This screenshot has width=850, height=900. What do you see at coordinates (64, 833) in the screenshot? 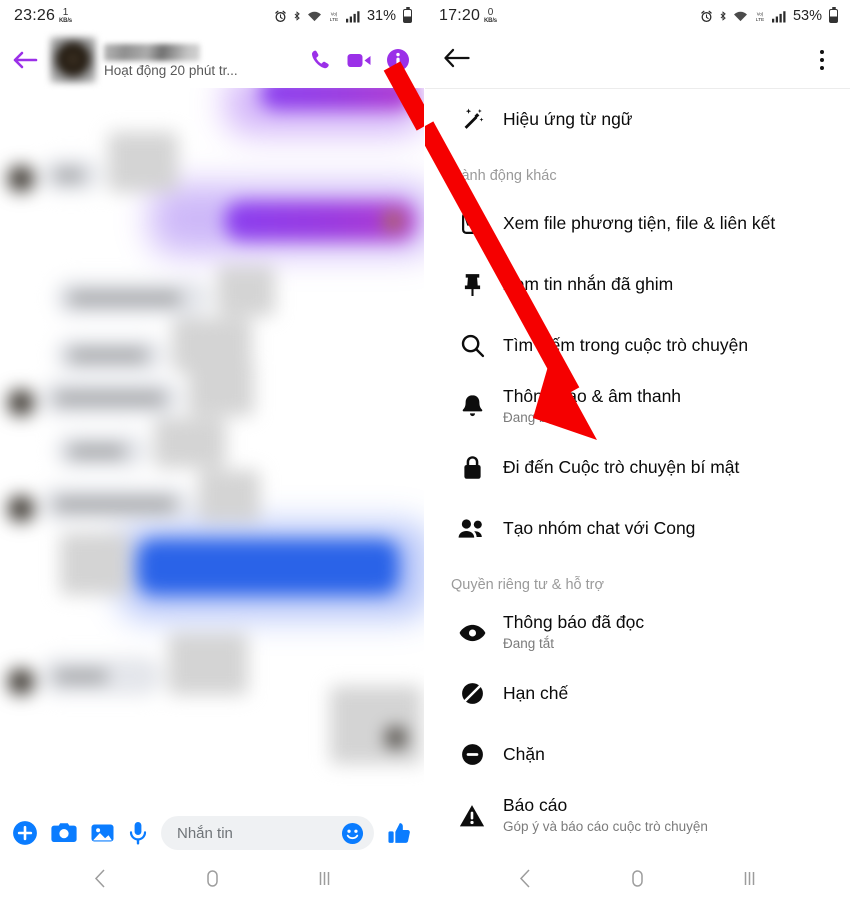
I see `camera-icon` at bounding box center [64, 833].